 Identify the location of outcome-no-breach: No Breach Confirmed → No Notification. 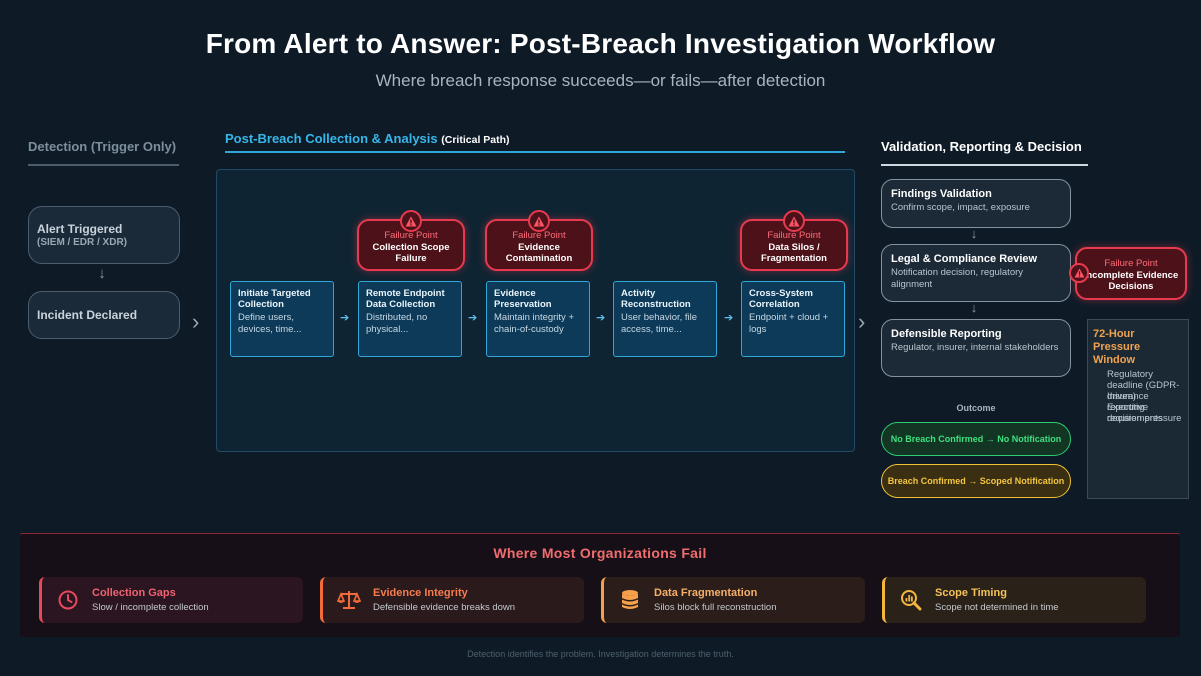
(976, 439).